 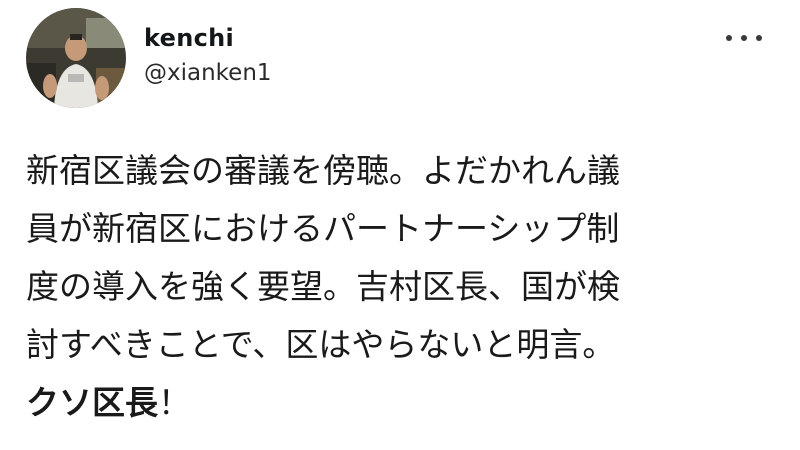 What do you see at coordinates (323, 228) in the screenshot?
I see `tweet-line: 員が新宿区におけるパートナーシップ制` at bounding box center [323, 228].